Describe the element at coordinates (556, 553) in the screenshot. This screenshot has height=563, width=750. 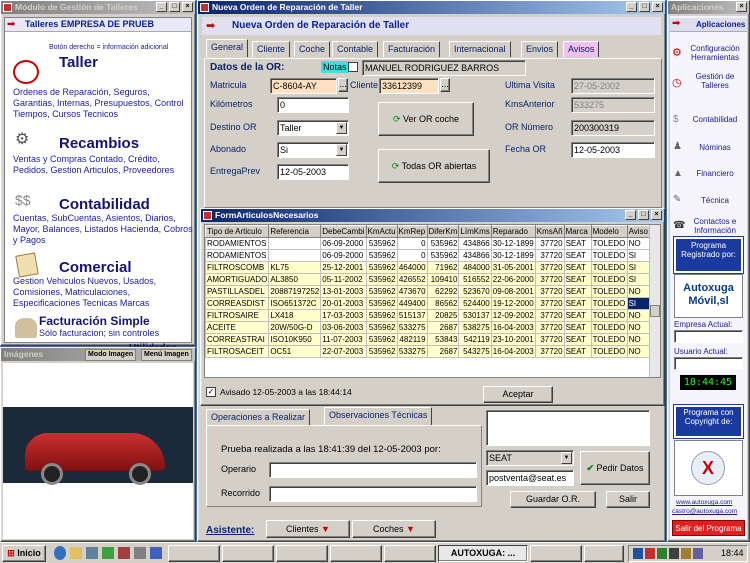
I see `task-button` at that location.